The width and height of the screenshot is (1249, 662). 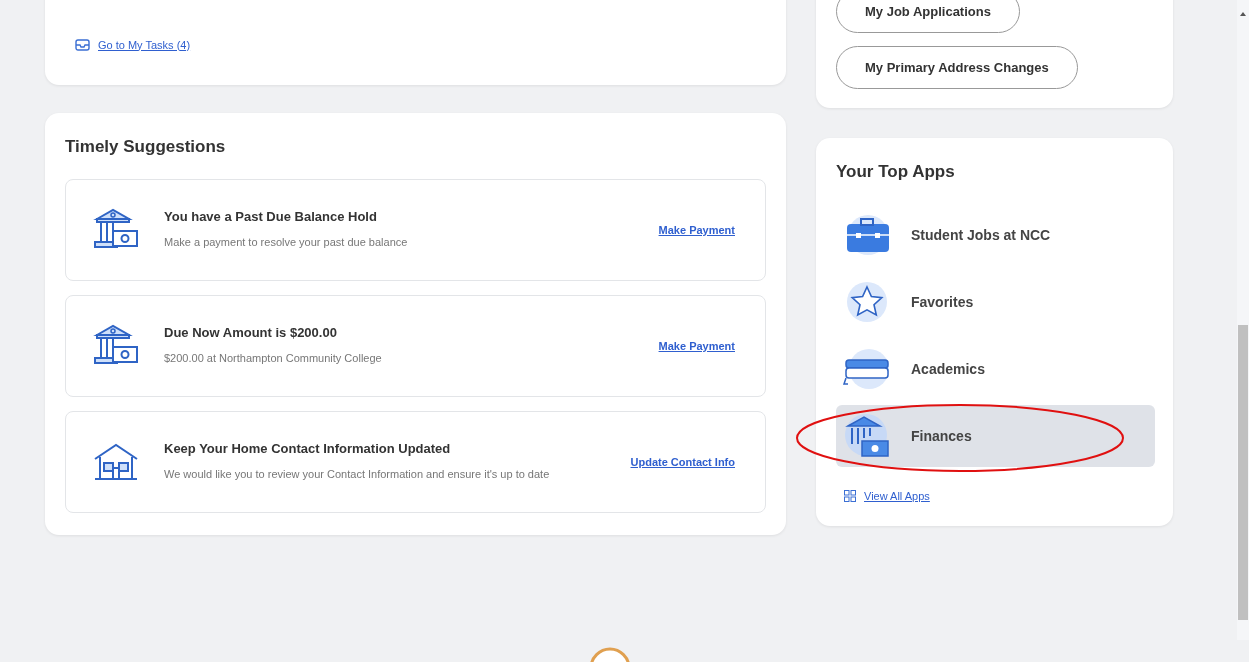 I want to click on bank-money-icon, so click(x=867, y=436).